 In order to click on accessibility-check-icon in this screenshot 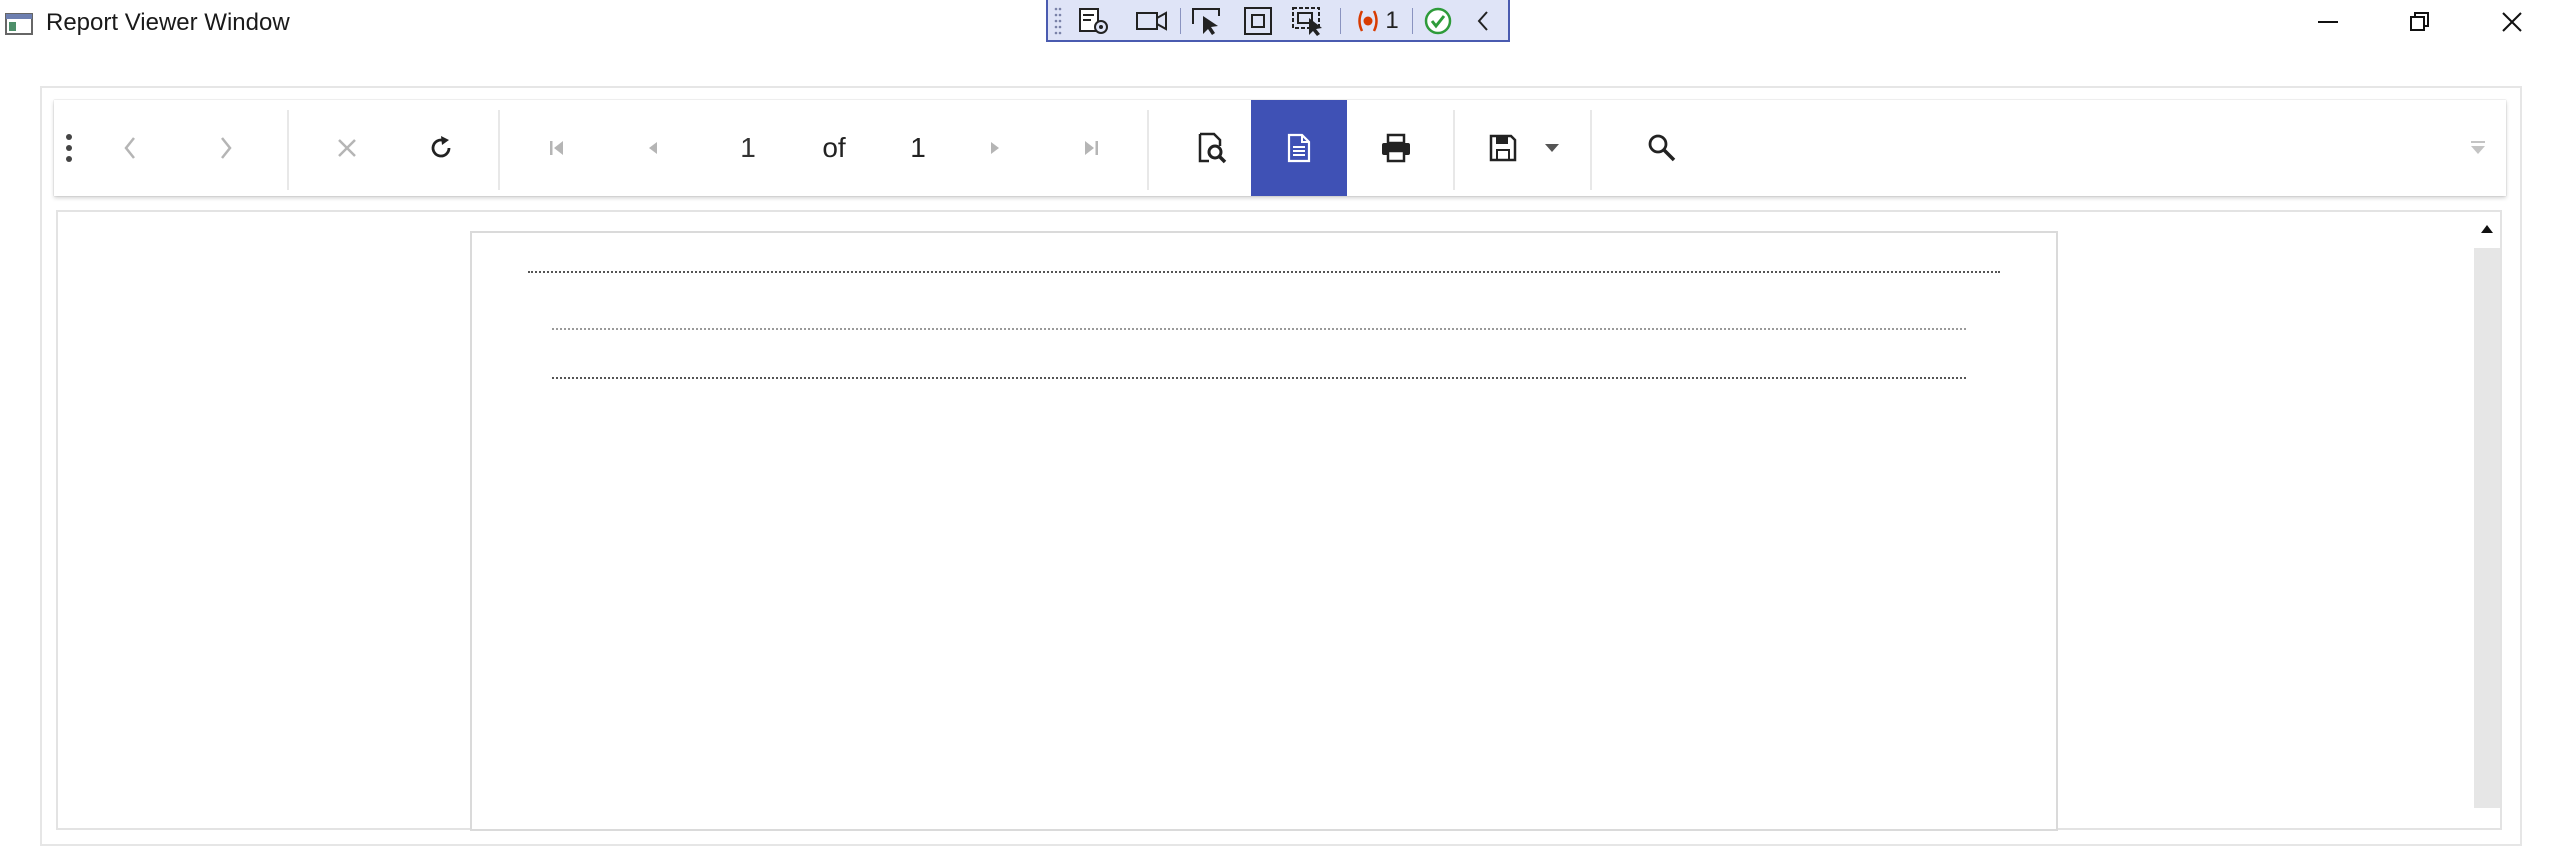, I will do `click(1438, 21)`.